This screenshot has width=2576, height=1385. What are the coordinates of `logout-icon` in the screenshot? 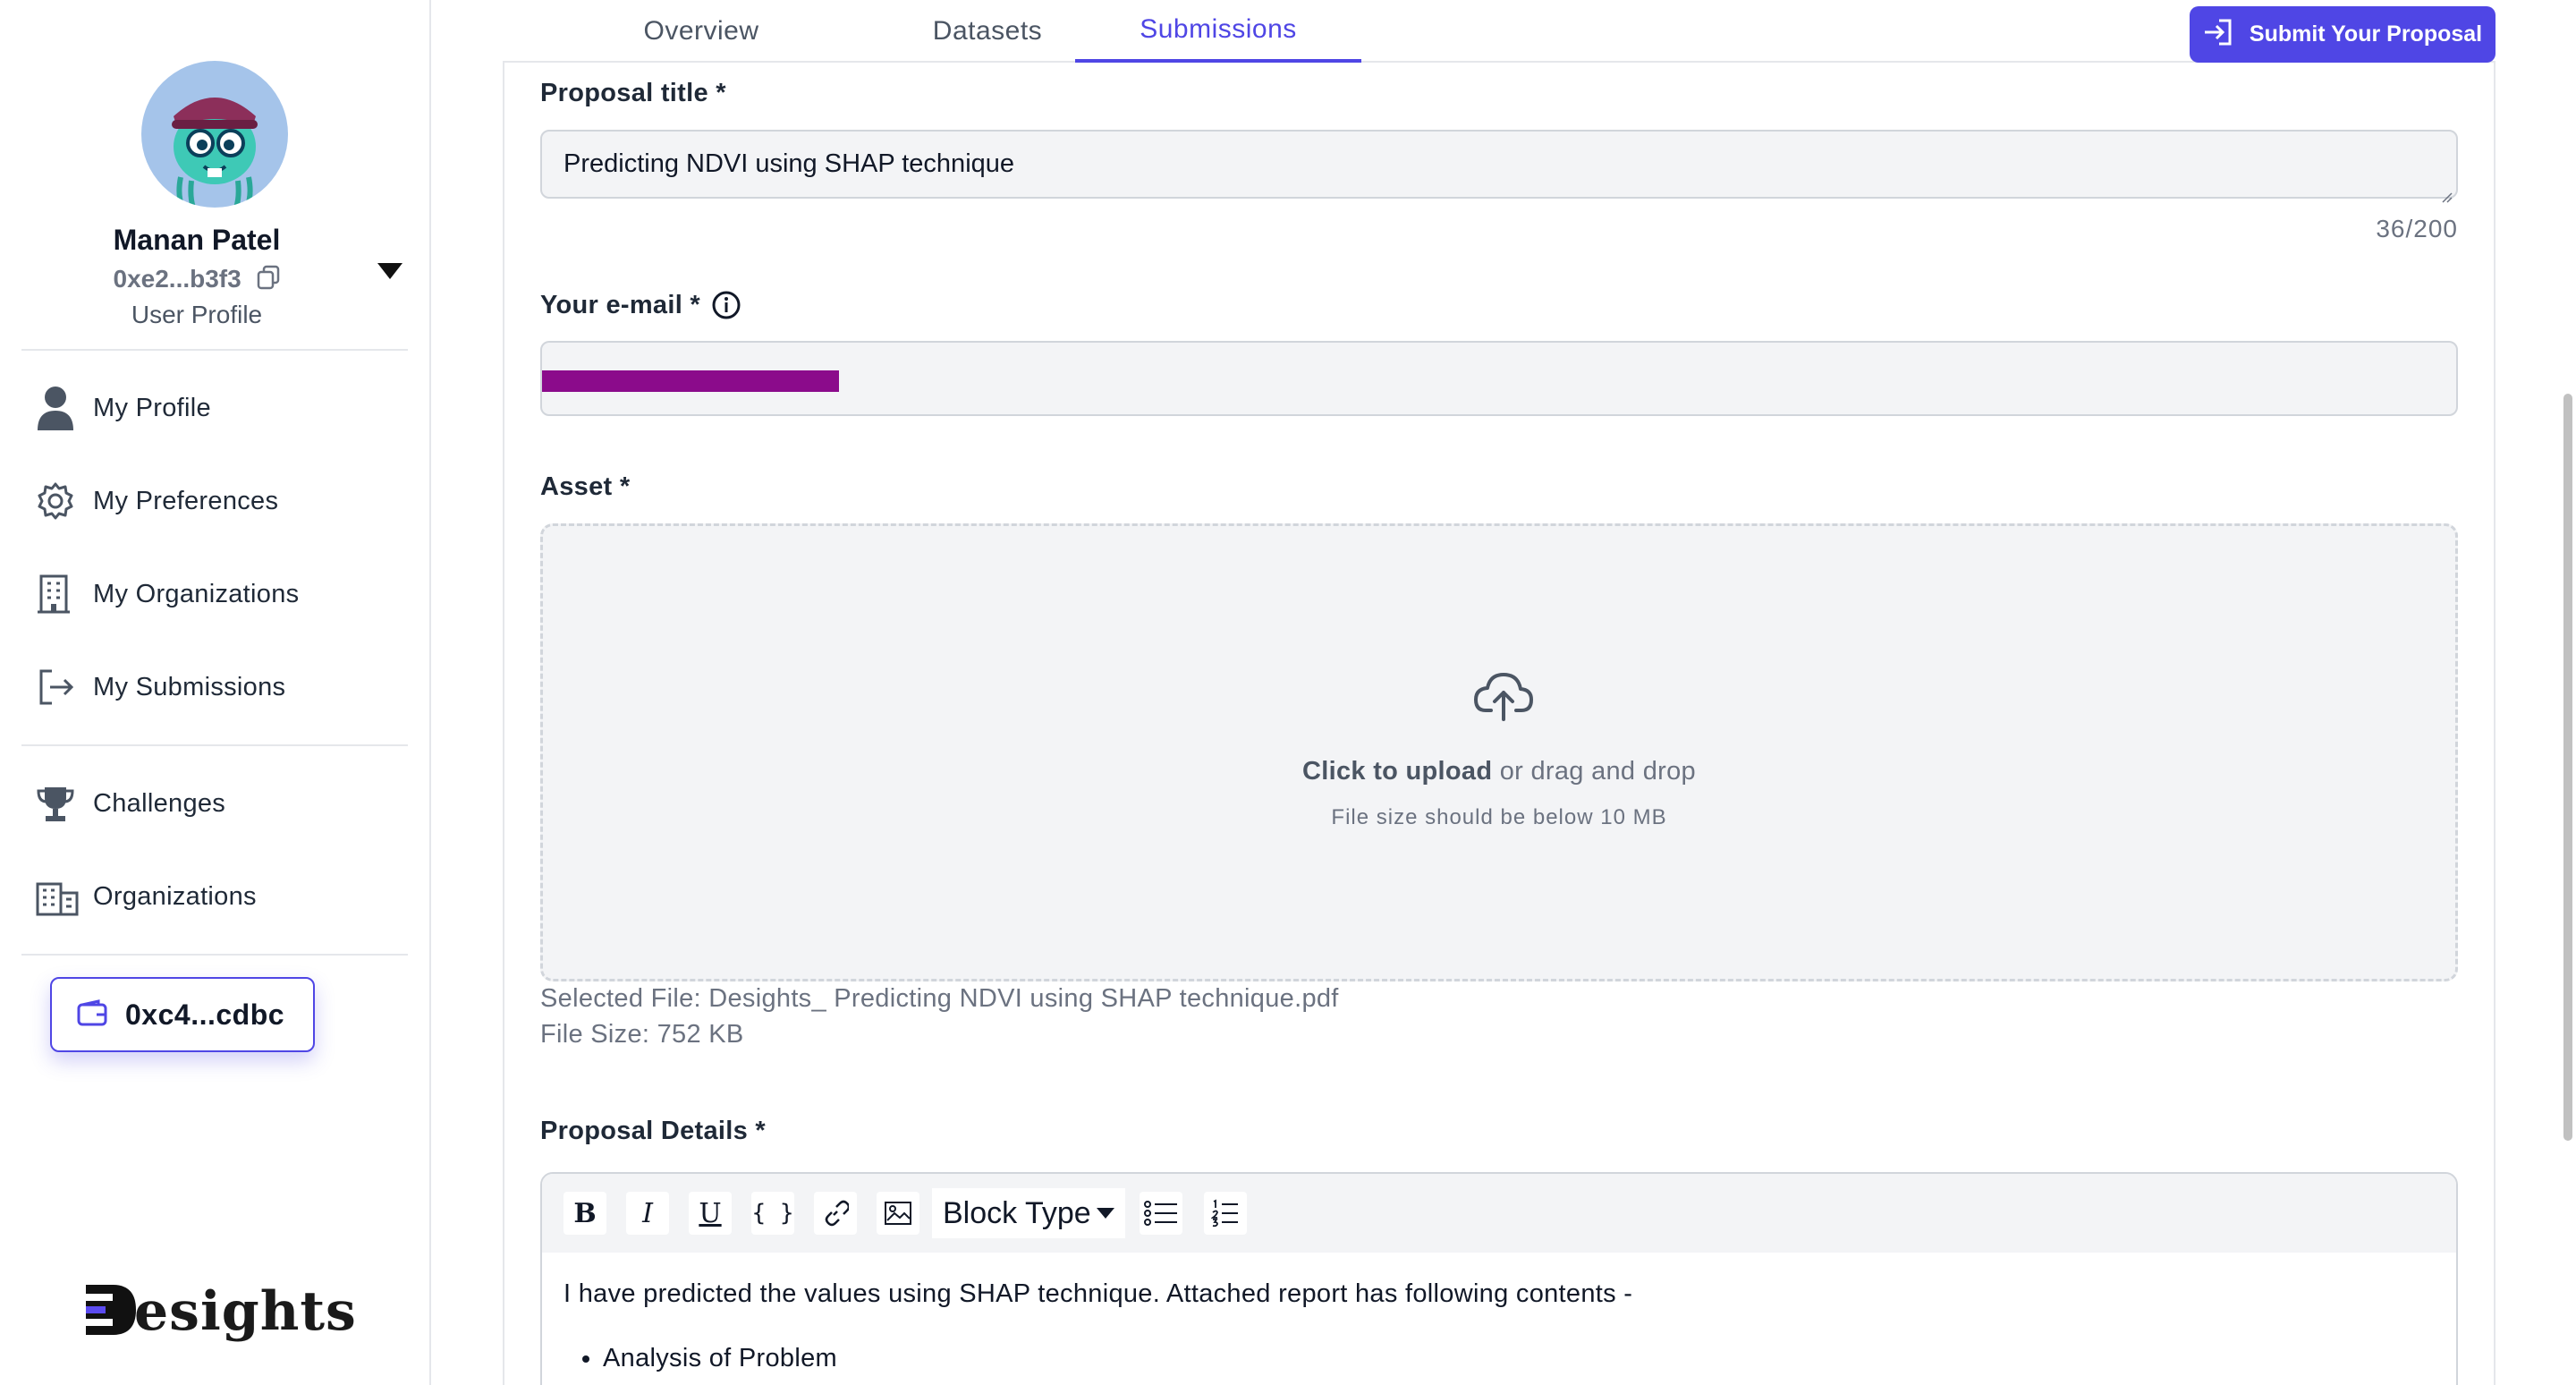 It's located at (57, 687).